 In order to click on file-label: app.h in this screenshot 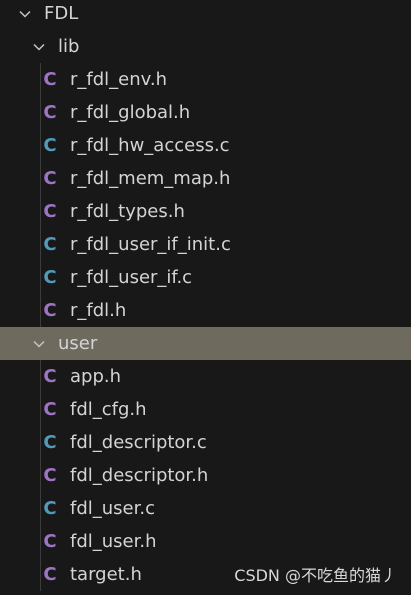, I will do `click(96, 376)`.